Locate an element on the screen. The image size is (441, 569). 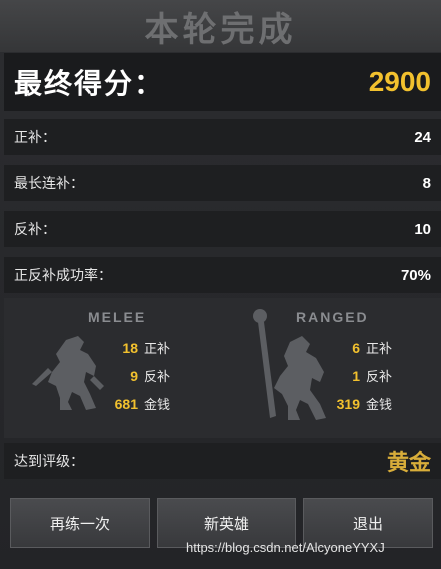
retry-button: 再练一次 is located at coordinates (80, 523).